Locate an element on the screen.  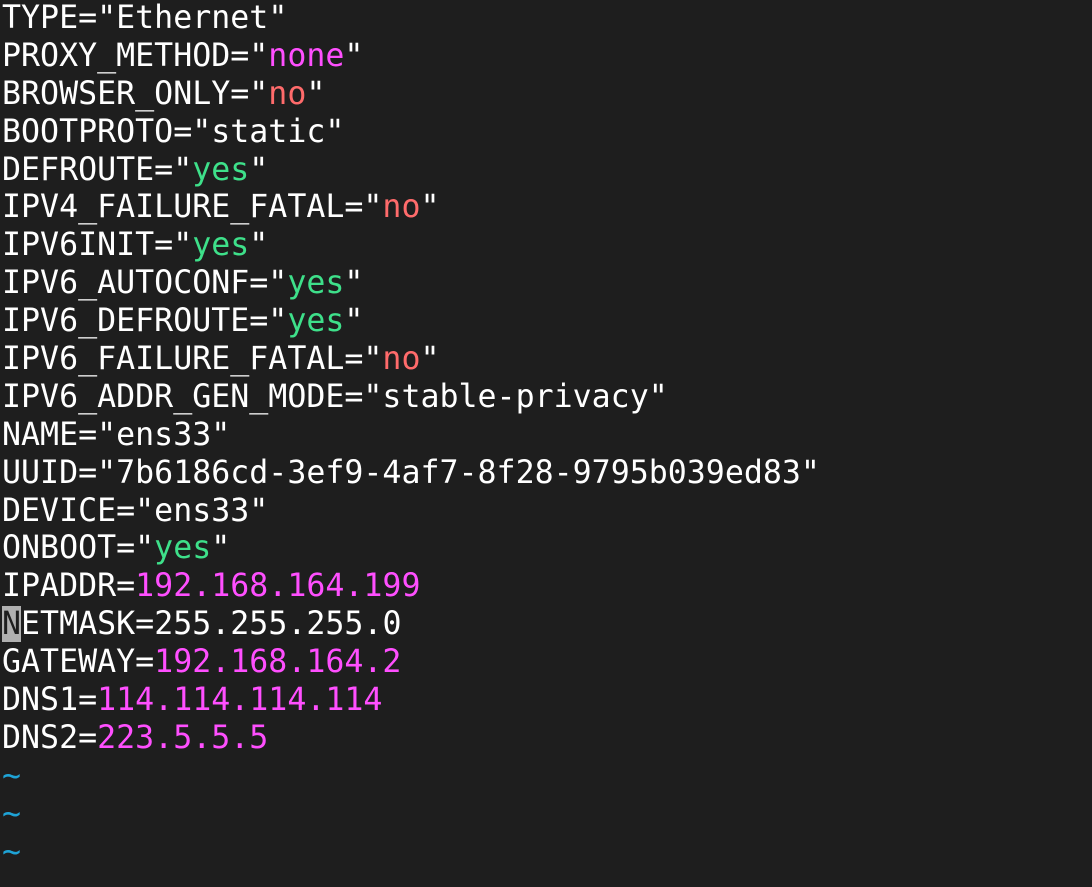
config-key: IPV6_ADDR_GEN_MODE=" is located at coordinates (192, 396).